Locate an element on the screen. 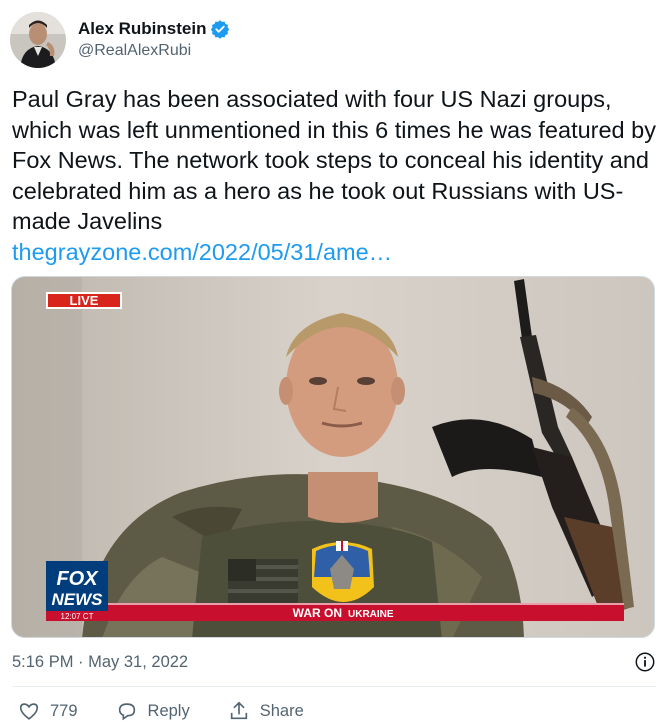 The height and width of the screenshot is (722, 672). live-badge: LIVE is located at coordinates (84, 300).